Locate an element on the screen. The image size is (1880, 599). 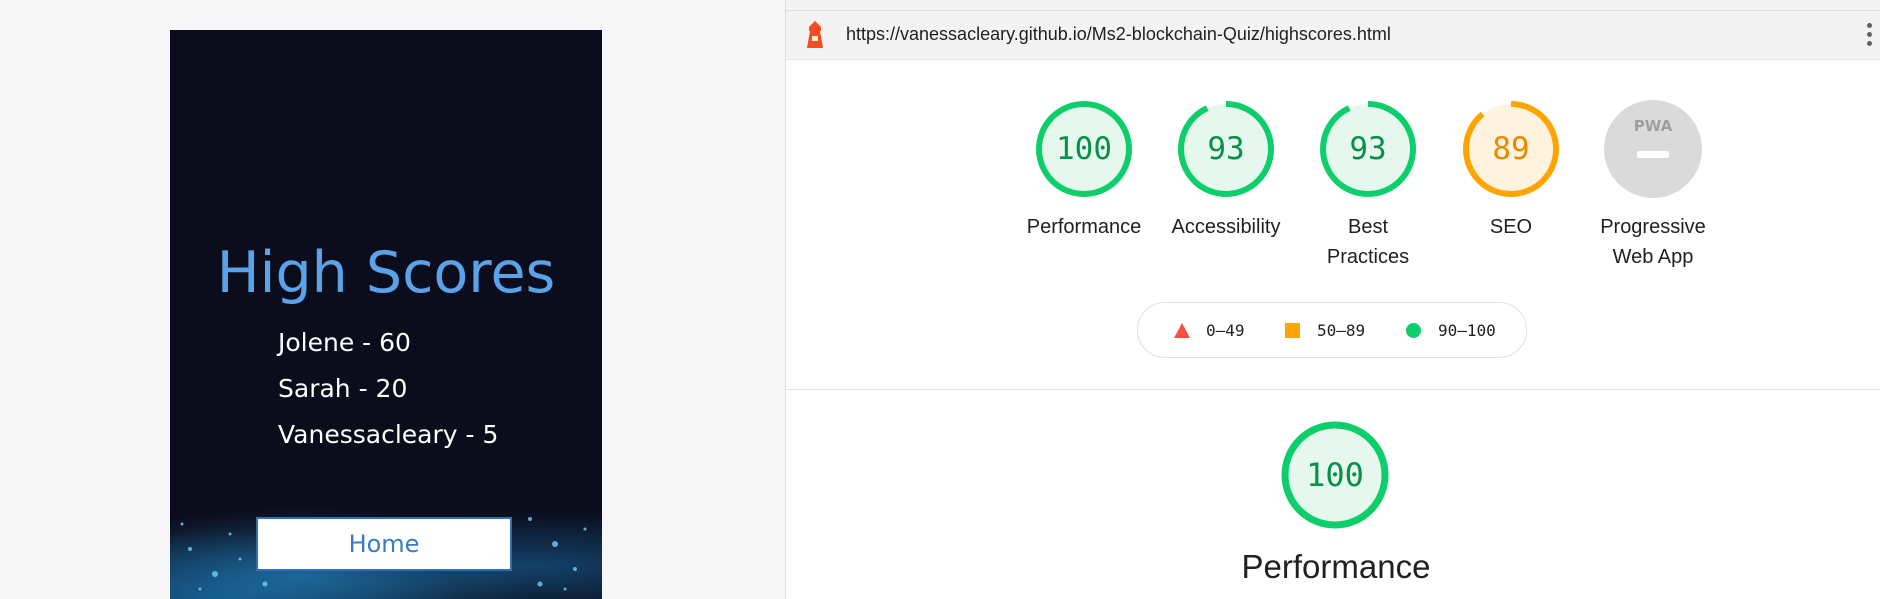
section-title: Performance is located at coordinates (1336, 566).